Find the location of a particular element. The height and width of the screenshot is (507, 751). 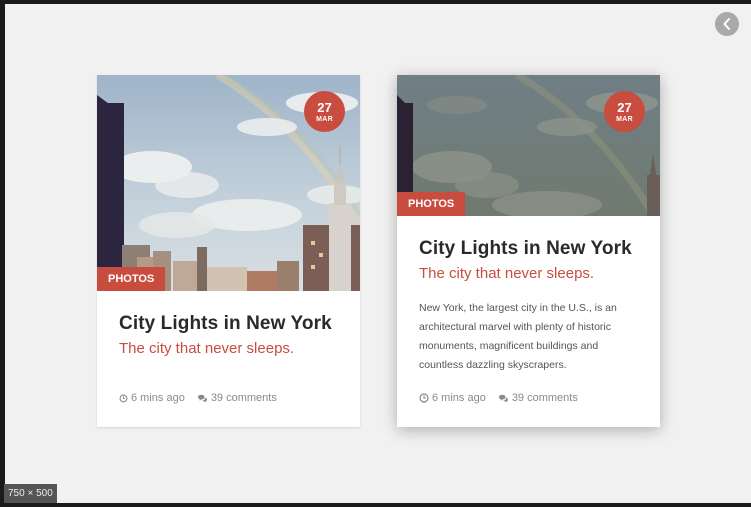

back-button is located at coordinates (727, 24).